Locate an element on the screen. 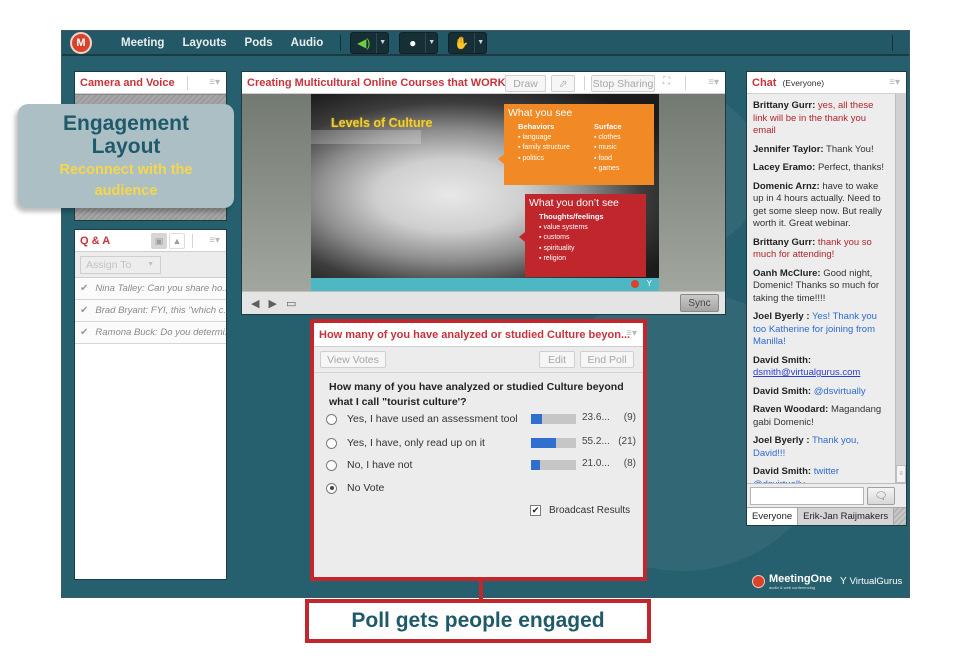 This screenshot has height=670, width=971. speaker-dropdown-icon: ▼ is located at coordinates (382, 42).